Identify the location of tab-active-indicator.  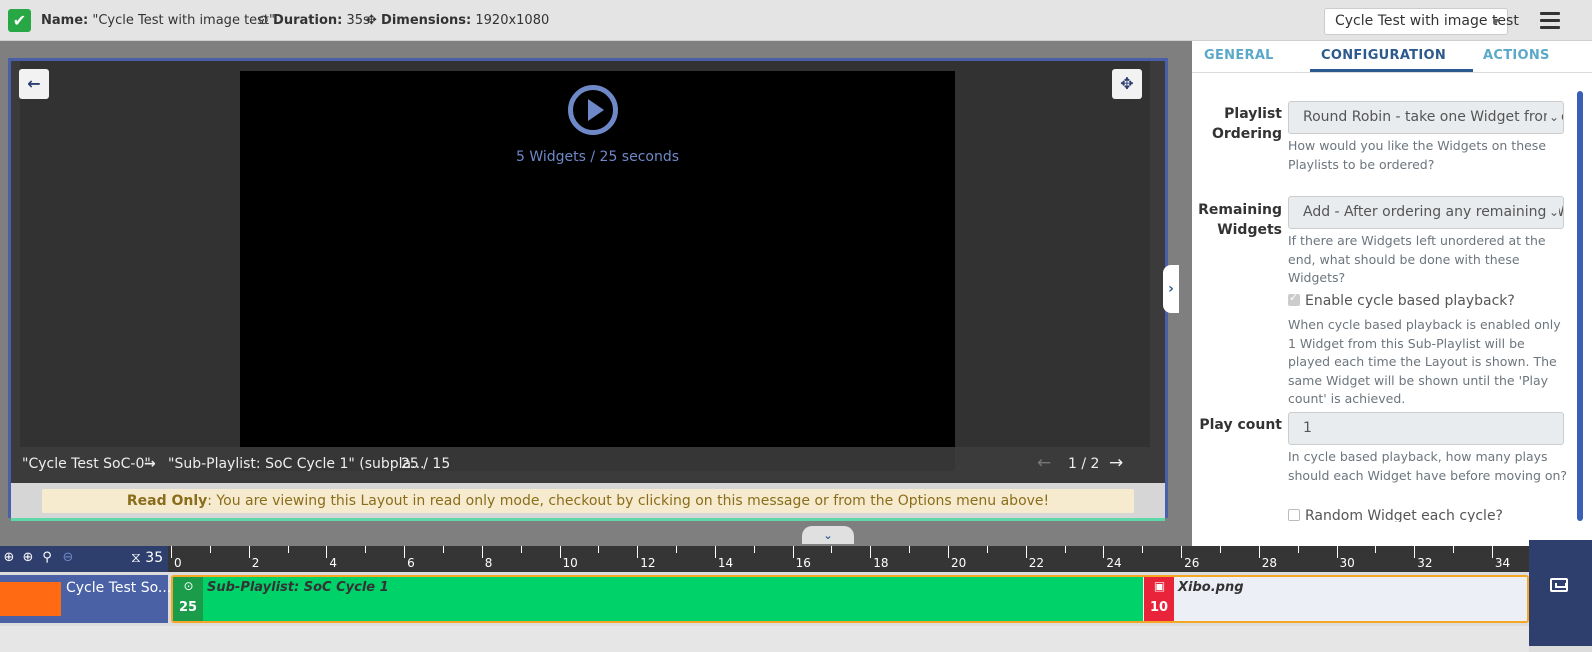
(1391, 70).